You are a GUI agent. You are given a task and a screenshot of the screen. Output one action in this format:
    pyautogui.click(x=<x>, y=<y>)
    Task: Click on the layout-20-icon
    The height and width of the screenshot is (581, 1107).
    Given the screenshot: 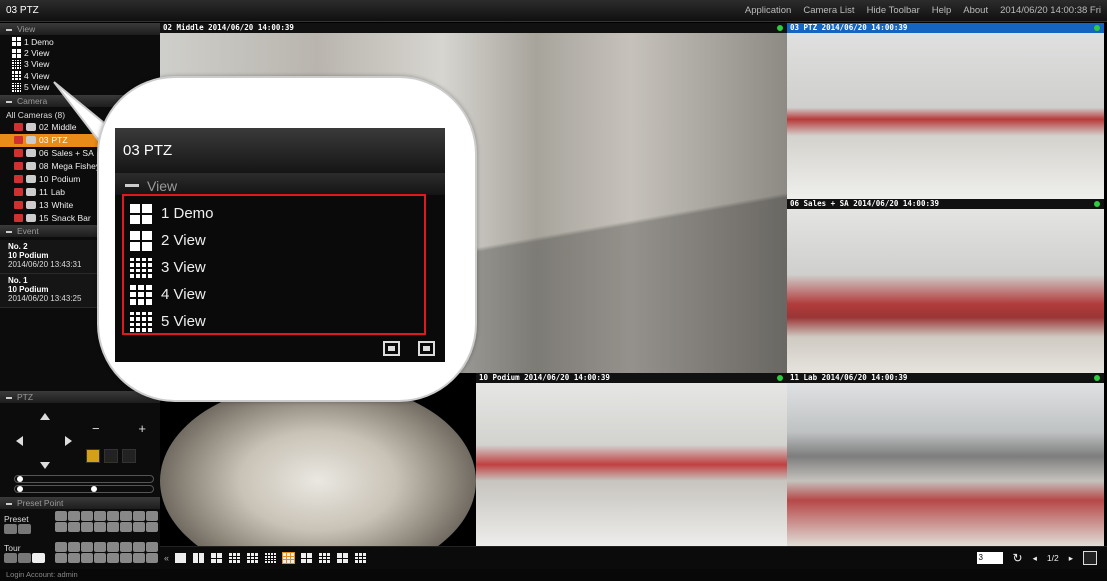 What is the action you would take?
    pyautogui.click(x=360, y=558)
    